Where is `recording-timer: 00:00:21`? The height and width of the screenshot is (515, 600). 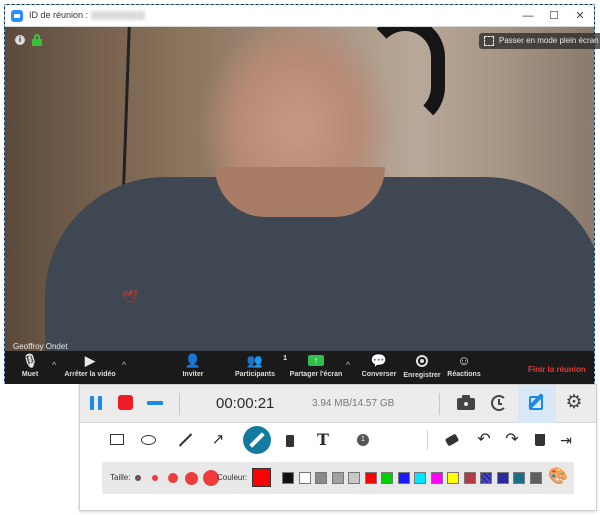 recording-timer: 00:00:21 is located at coordinates (245, 403).